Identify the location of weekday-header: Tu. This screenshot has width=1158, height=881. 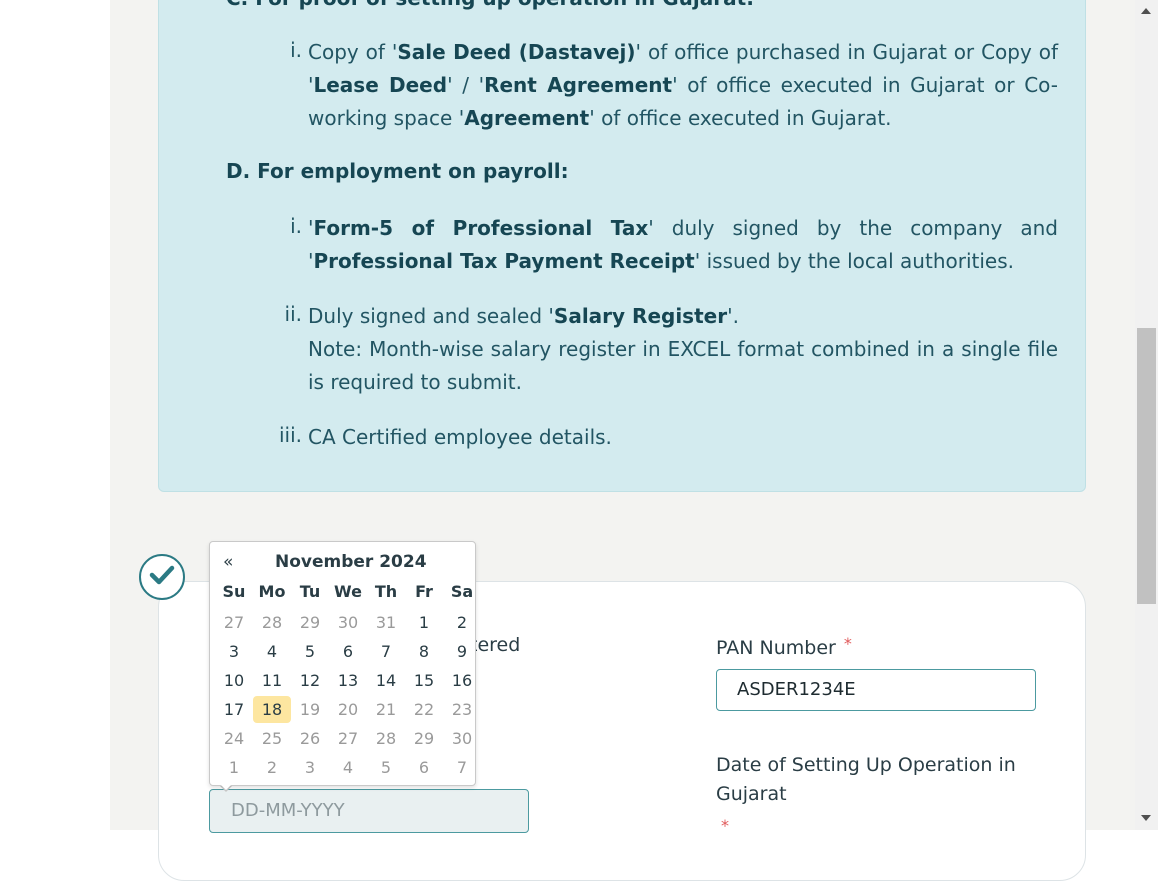
(310, 591).